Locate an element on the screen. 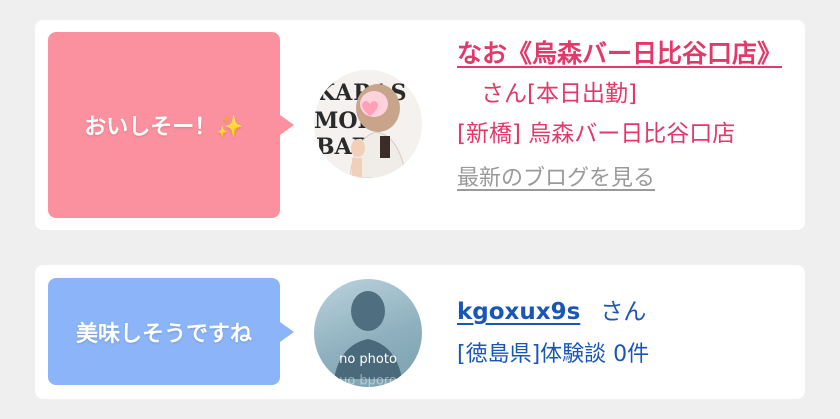 The height and width of the screenshot is (419, 840). no-photo-reflection: no photo is located at coordinates (368, 380).